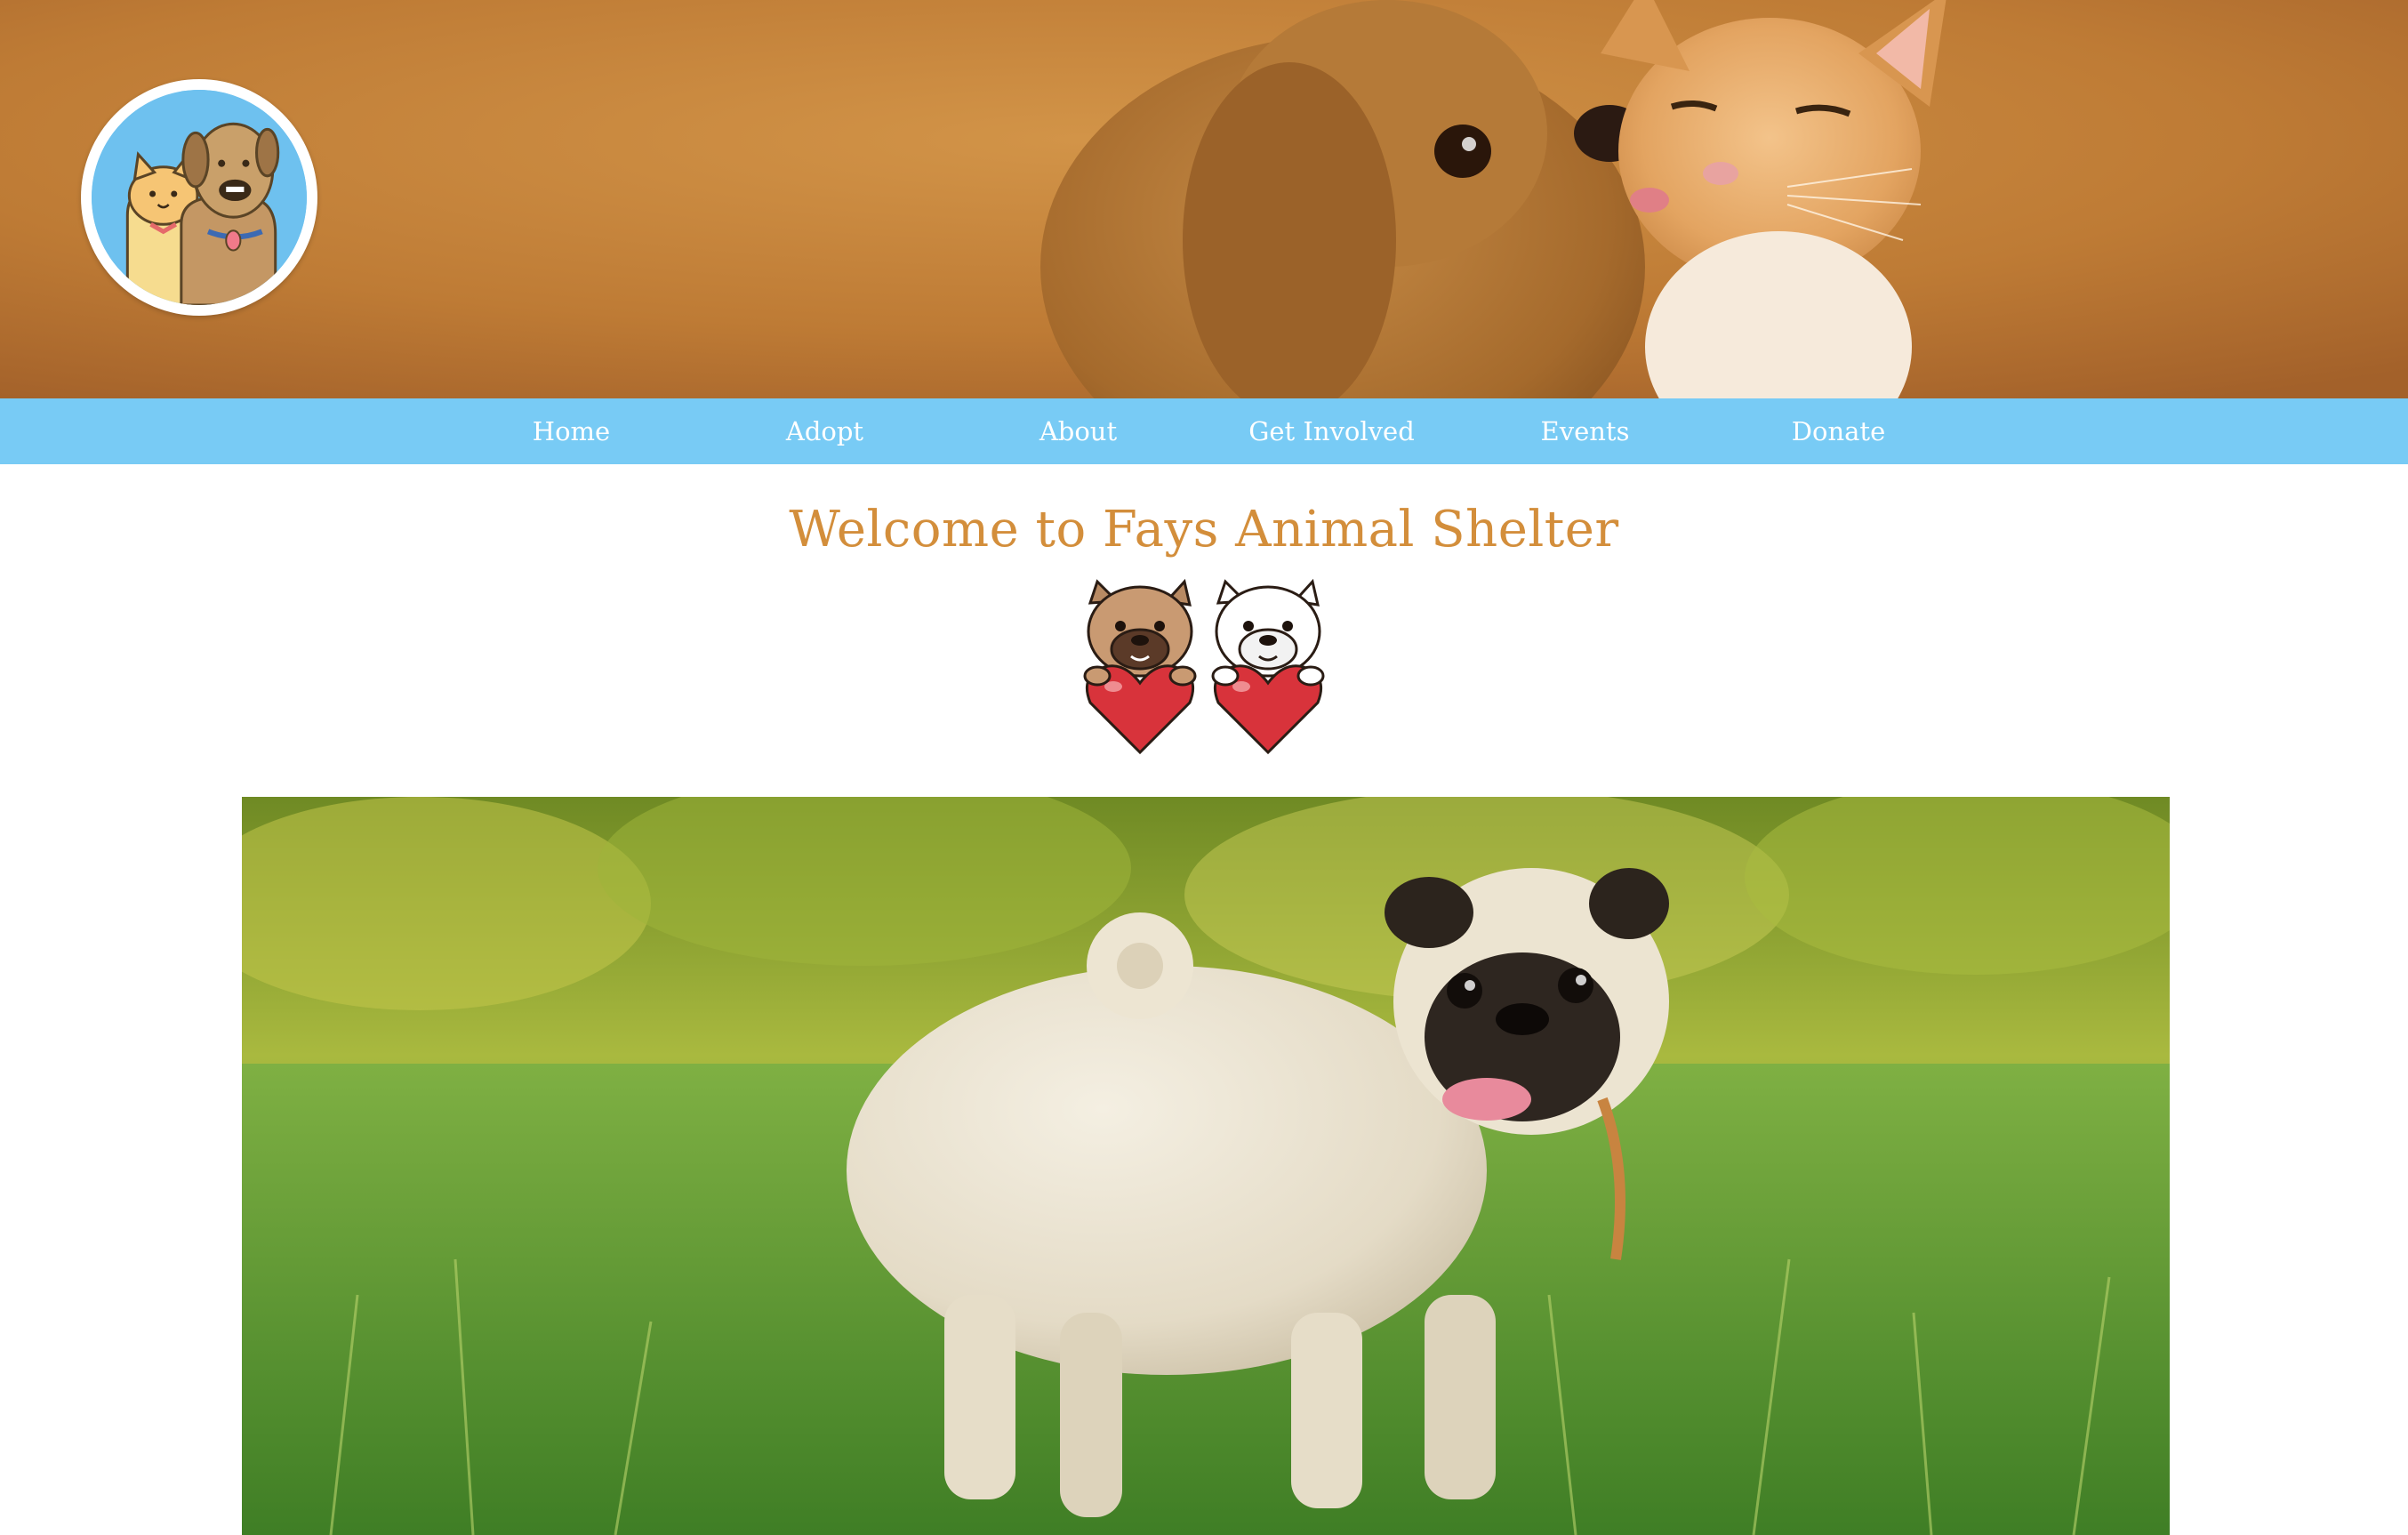 The height and width of the screenshot is (1535, 2408). I want to click on nav-item-home: Home, so click(571, 431).